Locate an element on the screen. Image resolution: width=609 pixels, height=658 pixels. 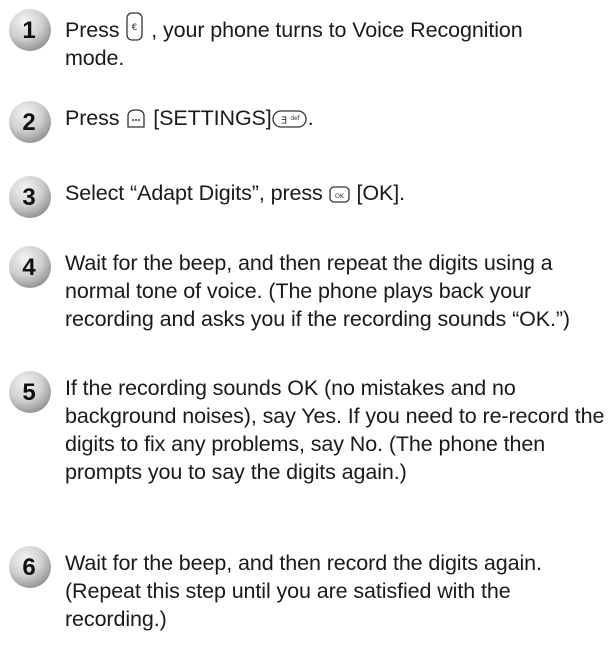
side-voice-key-icon: € is located at coordinates (135, 27).